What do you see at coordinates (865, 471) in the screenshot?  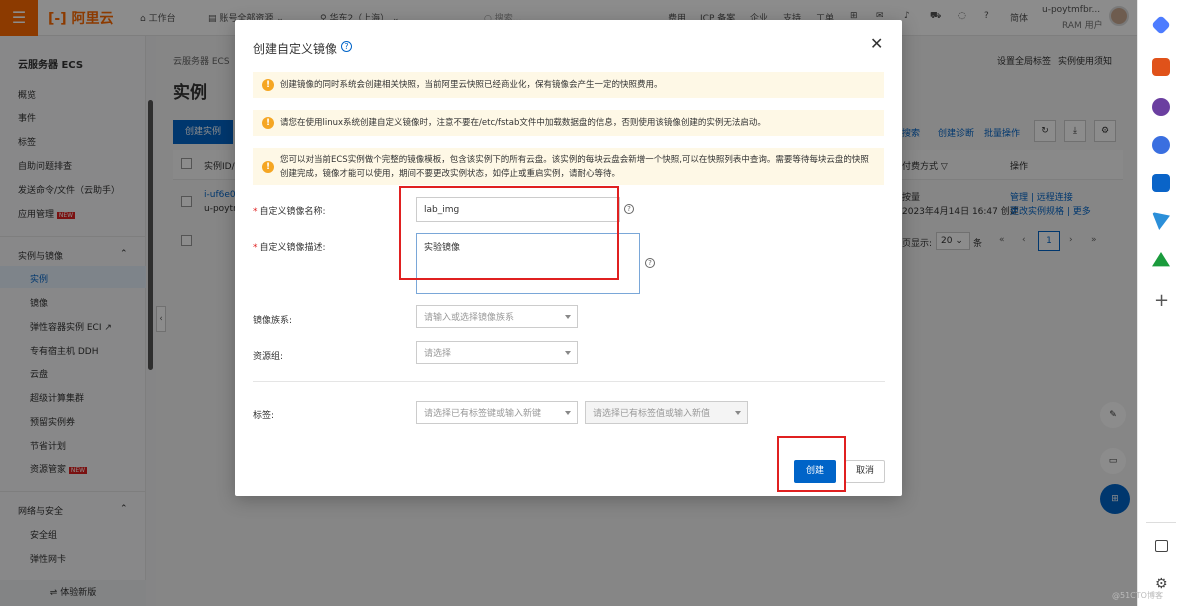 I see `cancel-button: 取消` at bounding box center [865, 471].